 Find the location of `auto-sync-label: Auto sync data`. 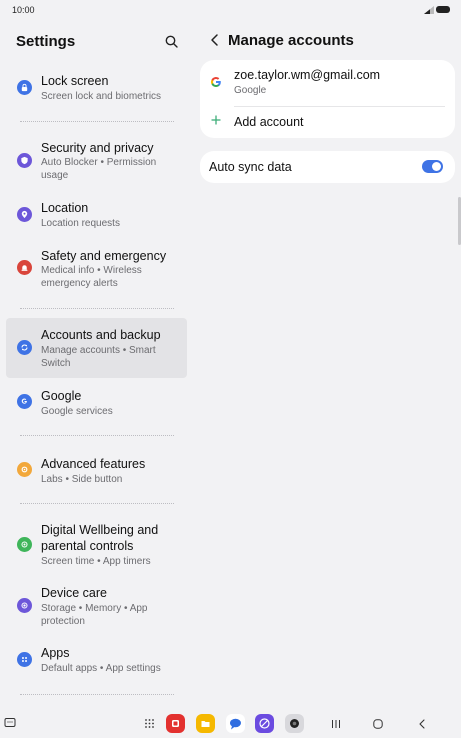

auto-sync-label: Auto sync data is located at coordinates (250, 167).